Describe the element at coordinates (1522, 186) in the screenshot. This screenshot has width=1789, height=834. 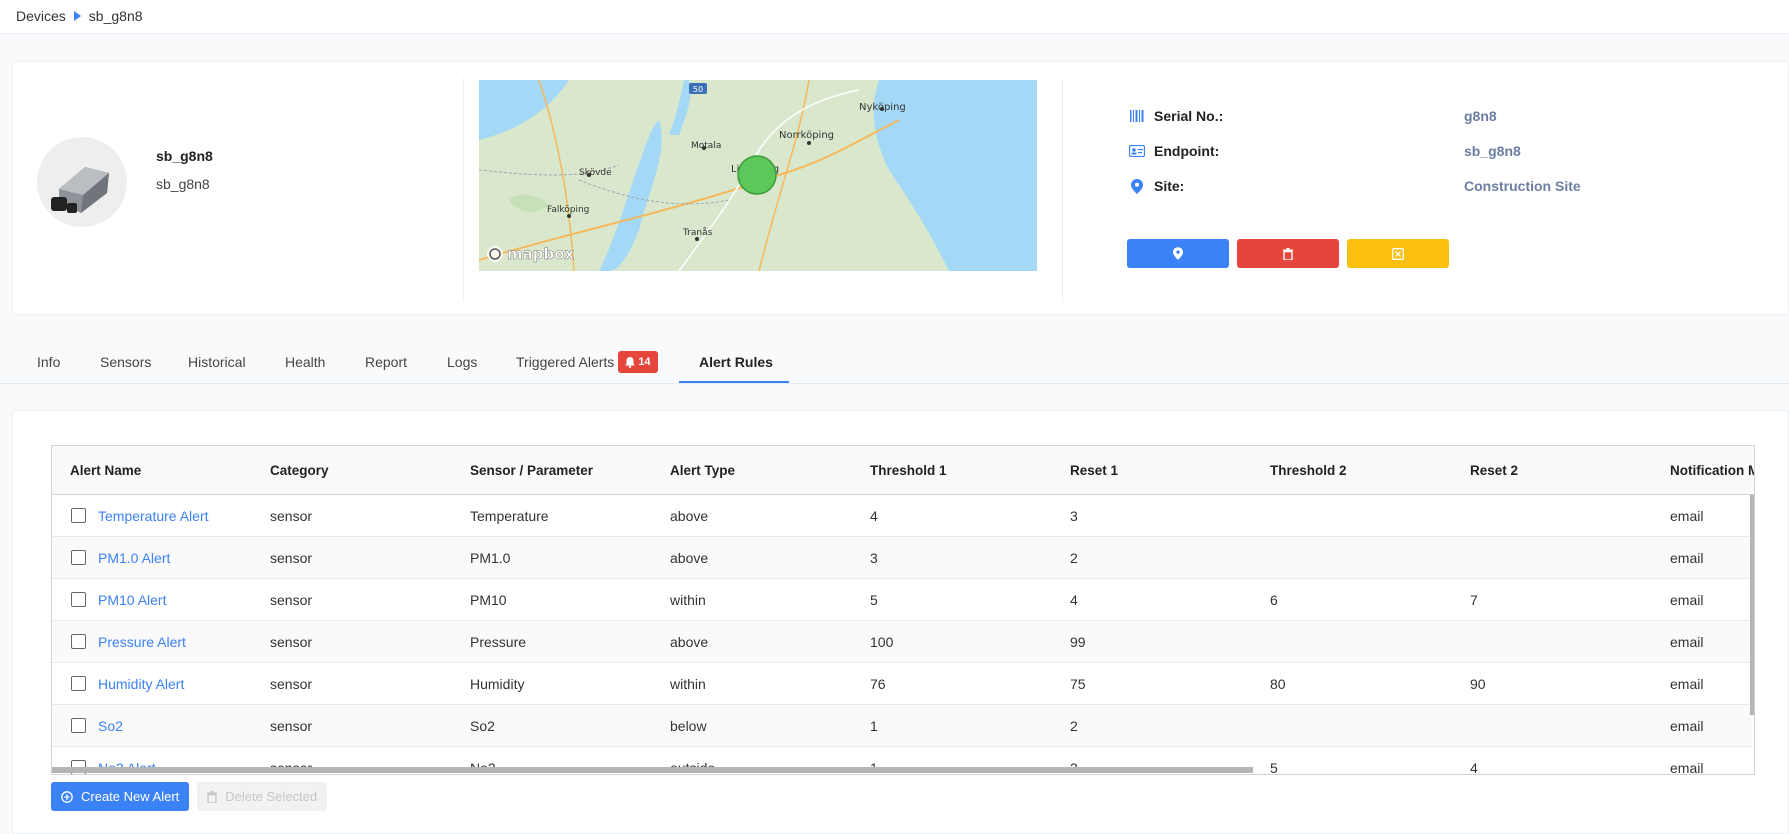
I see `site-value: Construction Site` at that location.